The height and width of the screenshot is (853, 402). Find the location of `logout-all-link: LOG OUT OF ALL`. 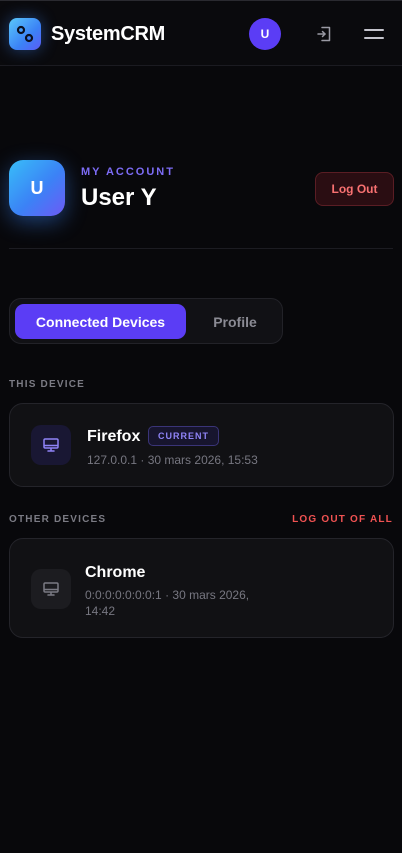

logout-all-link: LOG OUT OF ALL is located at coordinates (342, 519).